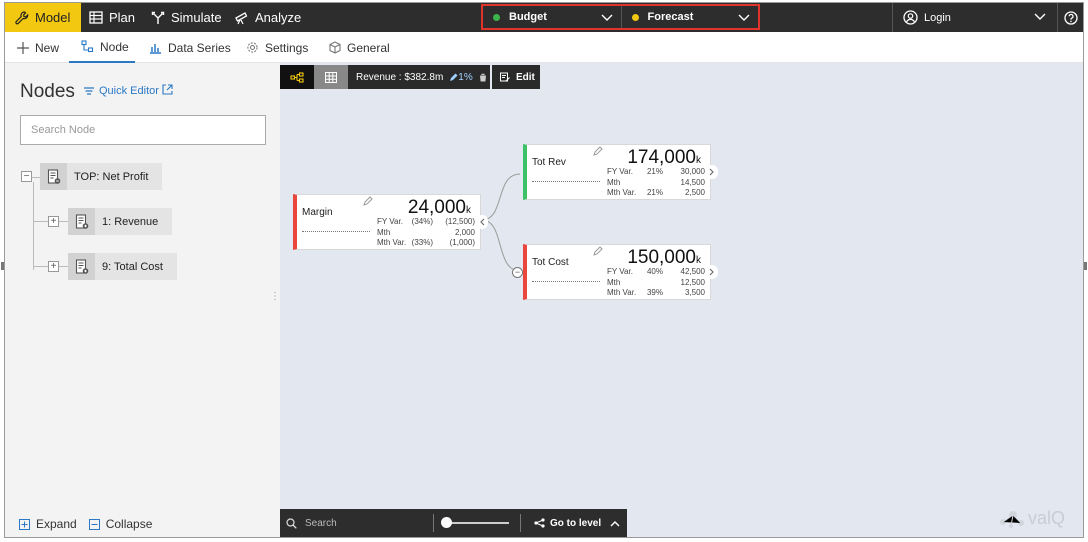 The image size is (1088, 542). What do you see at coordinates (552, 17) in the screenshot?
I see `scenario-dropdown-budget: Budget` at bounding box center [552, 17].